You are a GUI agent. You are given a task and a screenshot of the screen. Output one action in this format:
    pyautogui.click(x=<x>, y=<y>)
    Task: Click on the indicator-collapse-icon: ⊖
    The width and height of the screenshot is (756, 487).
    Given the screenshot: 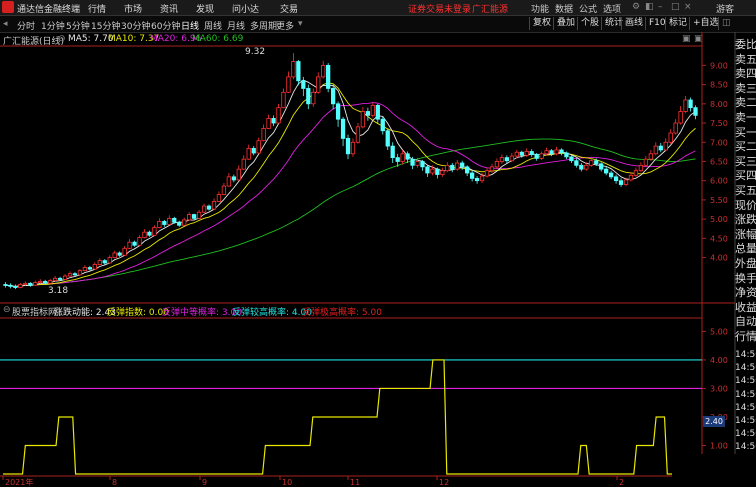 What is the action you would take?
    pyautogui.click(x=7, y=310)
    